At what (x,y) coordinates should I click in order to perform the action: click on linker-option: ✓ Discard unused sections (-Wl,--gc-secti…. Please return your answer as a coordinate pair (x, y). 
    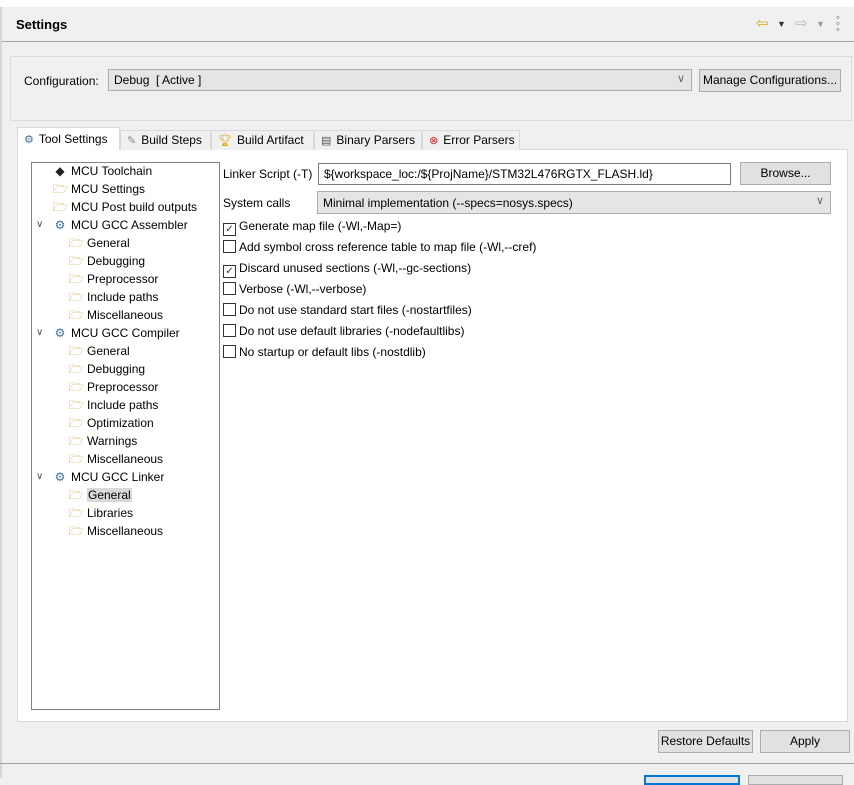
    Looking at the image, I should click on (347, 269).